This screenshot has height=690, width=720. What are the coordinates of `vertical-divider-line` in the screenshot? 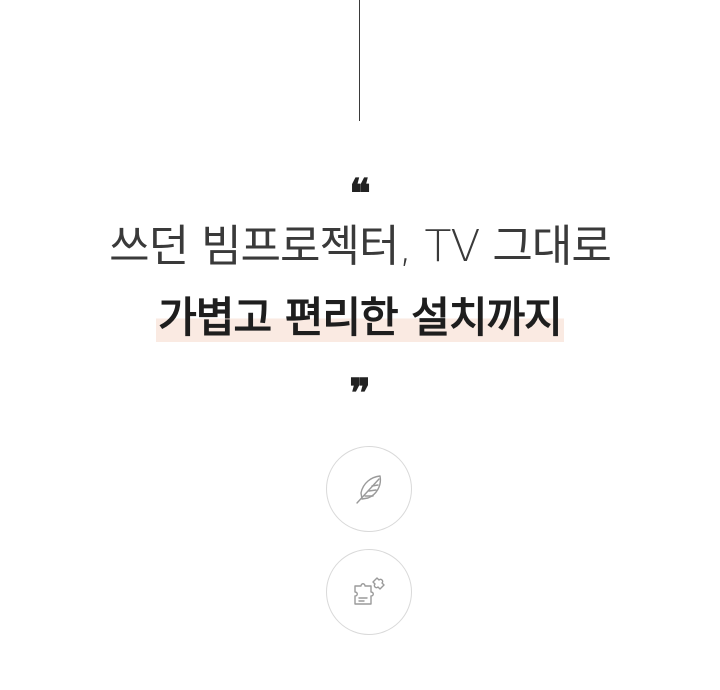 It's located at (359, 60).